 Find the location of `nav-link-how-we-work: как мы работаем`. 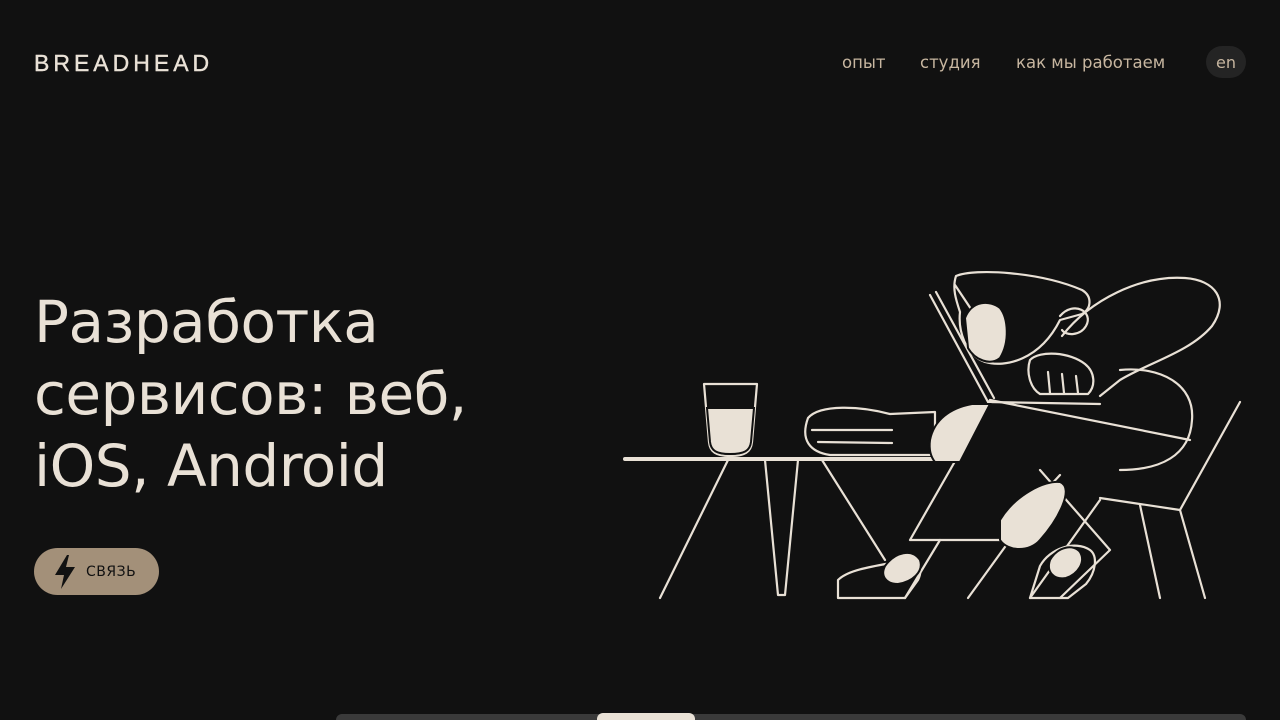

nav-link-how-we-work: как мы работаем is located at coordinates (1090, 62).